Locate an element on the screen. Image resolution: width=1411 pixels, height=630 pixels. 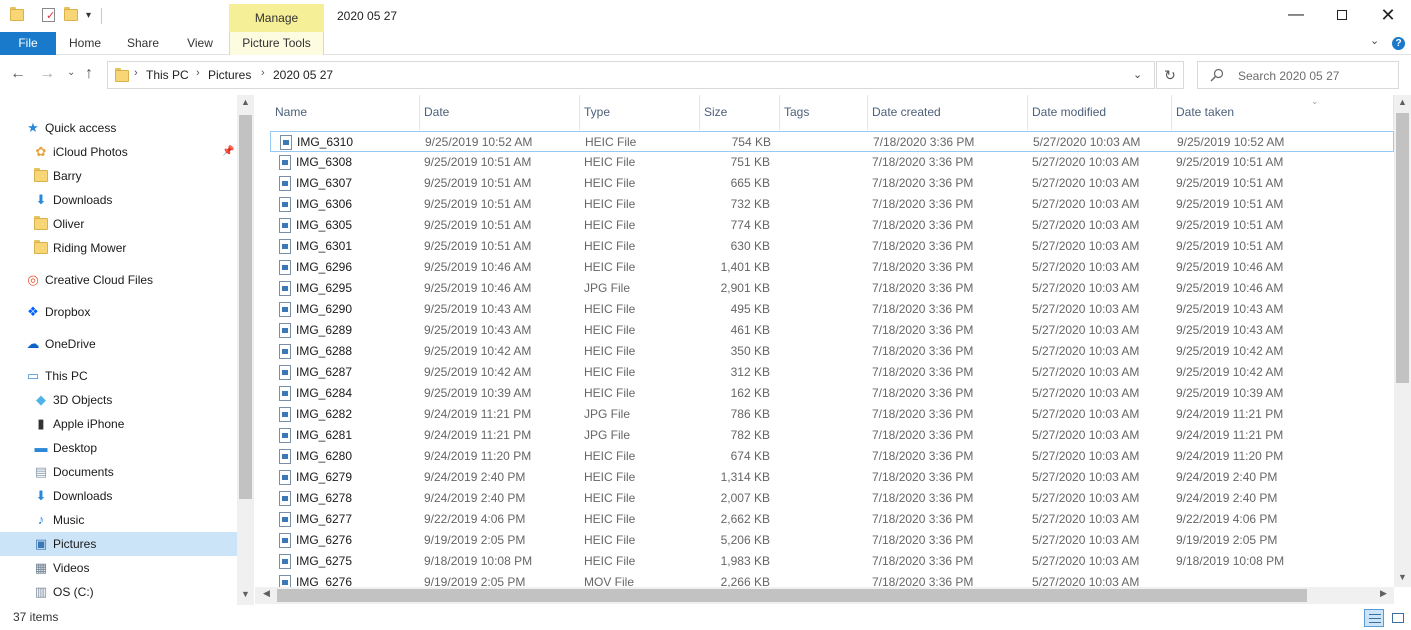
file-date-modified: 5/27/2020 10:03 AM is located at coordinates (1086, 183).